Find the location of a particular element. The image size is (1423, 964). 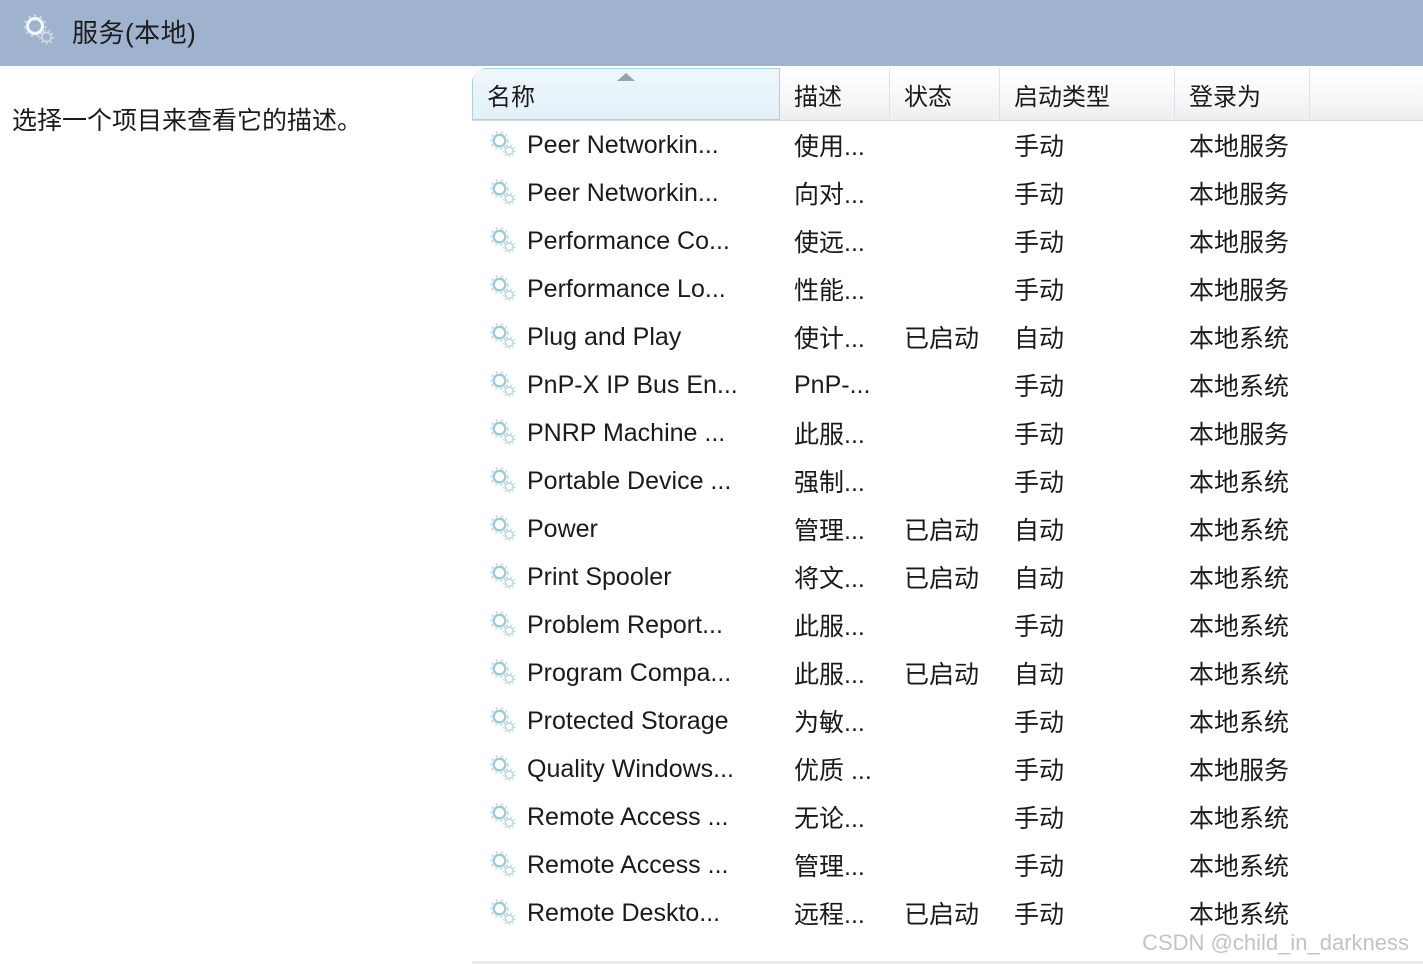

table-row: Peer Networkin... 使用... 手动 本地服务 is located at coordinates (947, 145).